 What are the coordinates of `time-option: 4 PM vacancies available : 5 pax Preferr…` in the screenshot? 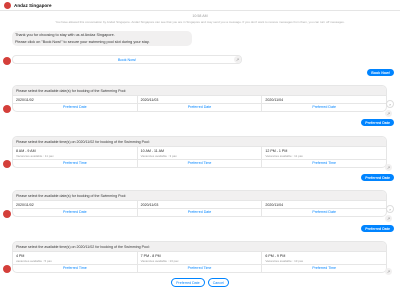 It's located at (75, 261).